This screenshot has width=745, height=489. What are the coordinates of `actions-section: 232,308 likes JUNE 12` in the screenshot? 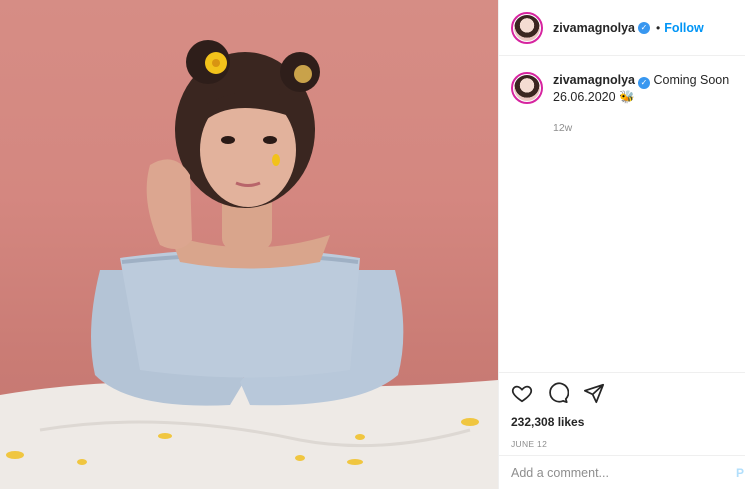 It's located at (622, 410).